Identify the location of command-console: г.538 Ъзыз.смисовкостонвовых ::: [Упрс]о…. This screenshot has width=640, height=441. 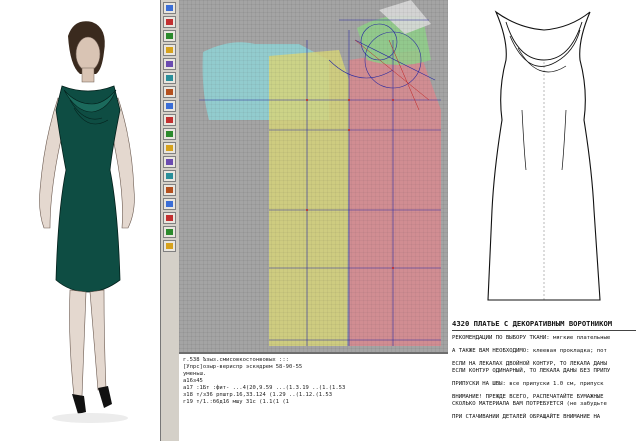
(314, 396).